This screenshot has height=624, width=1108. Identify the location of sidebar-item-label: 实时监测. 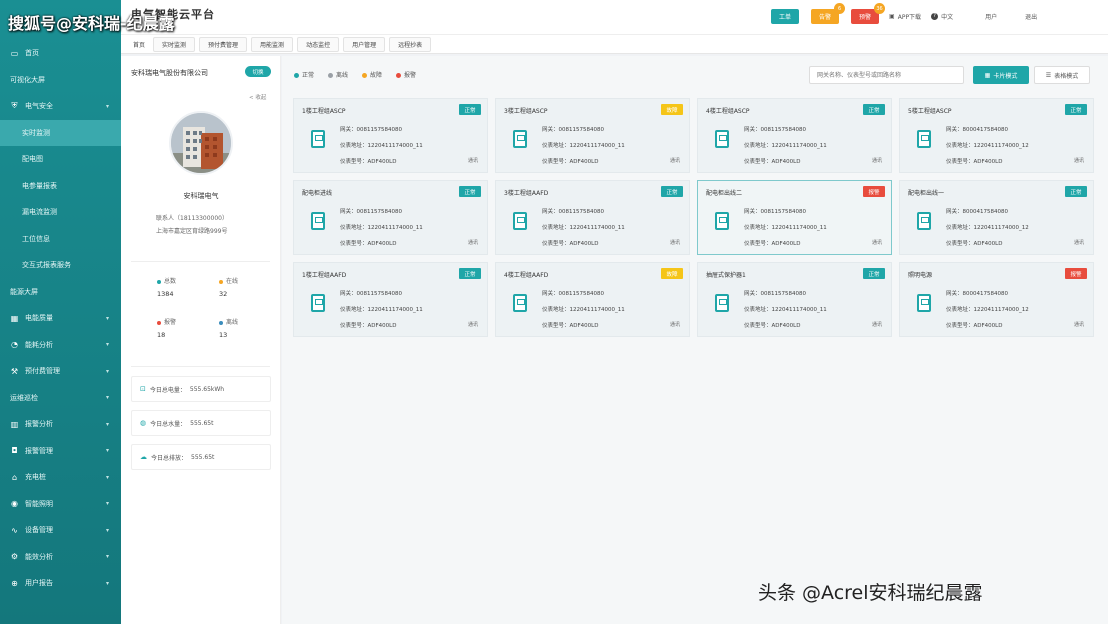
(36, 132).